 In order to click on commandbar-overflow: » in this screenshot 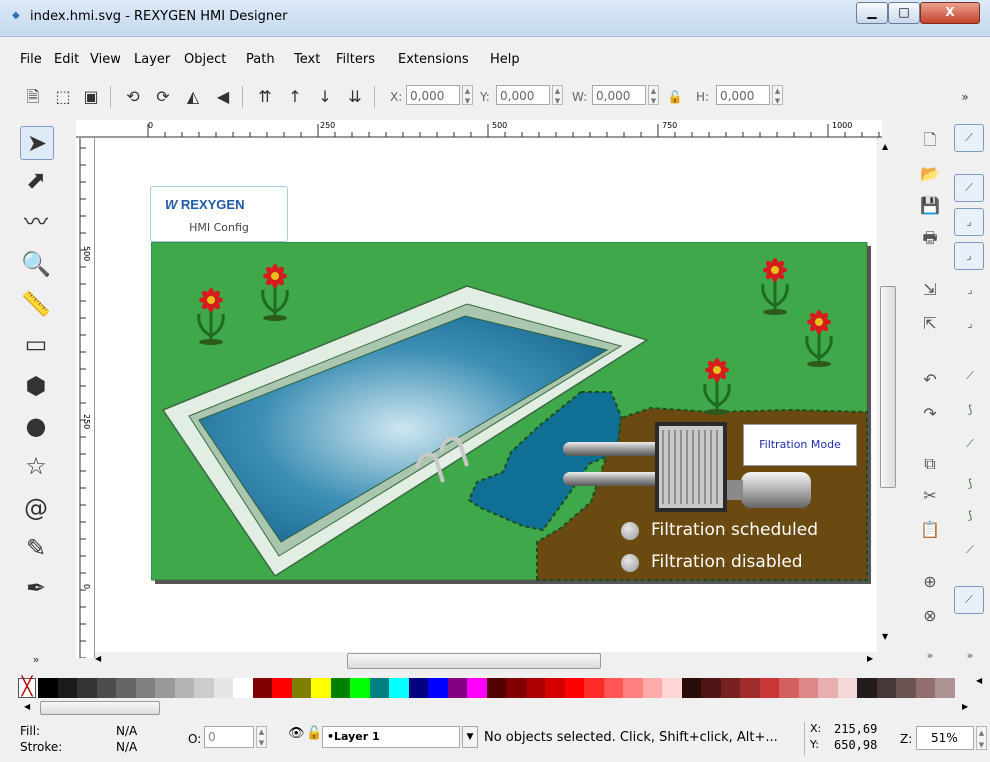, I will do `click(965, 97)`.